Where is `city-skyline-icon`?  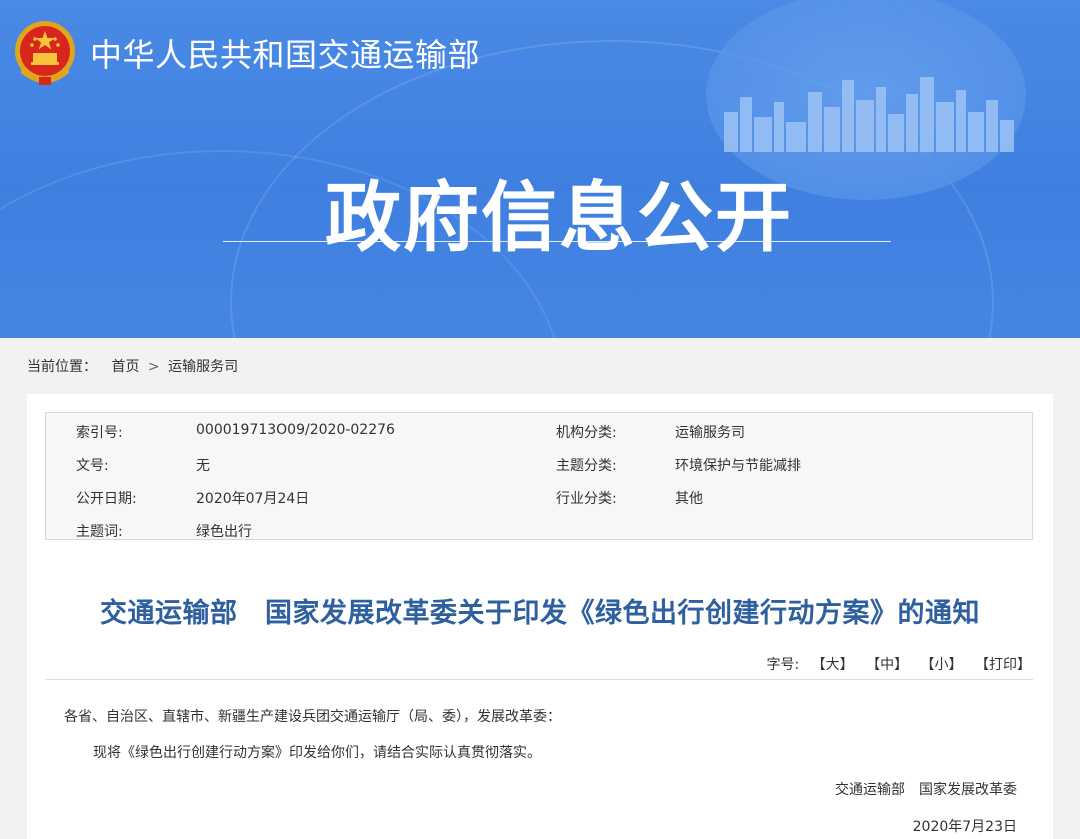 city-skyline-icon is located at coordinates (869, 114).